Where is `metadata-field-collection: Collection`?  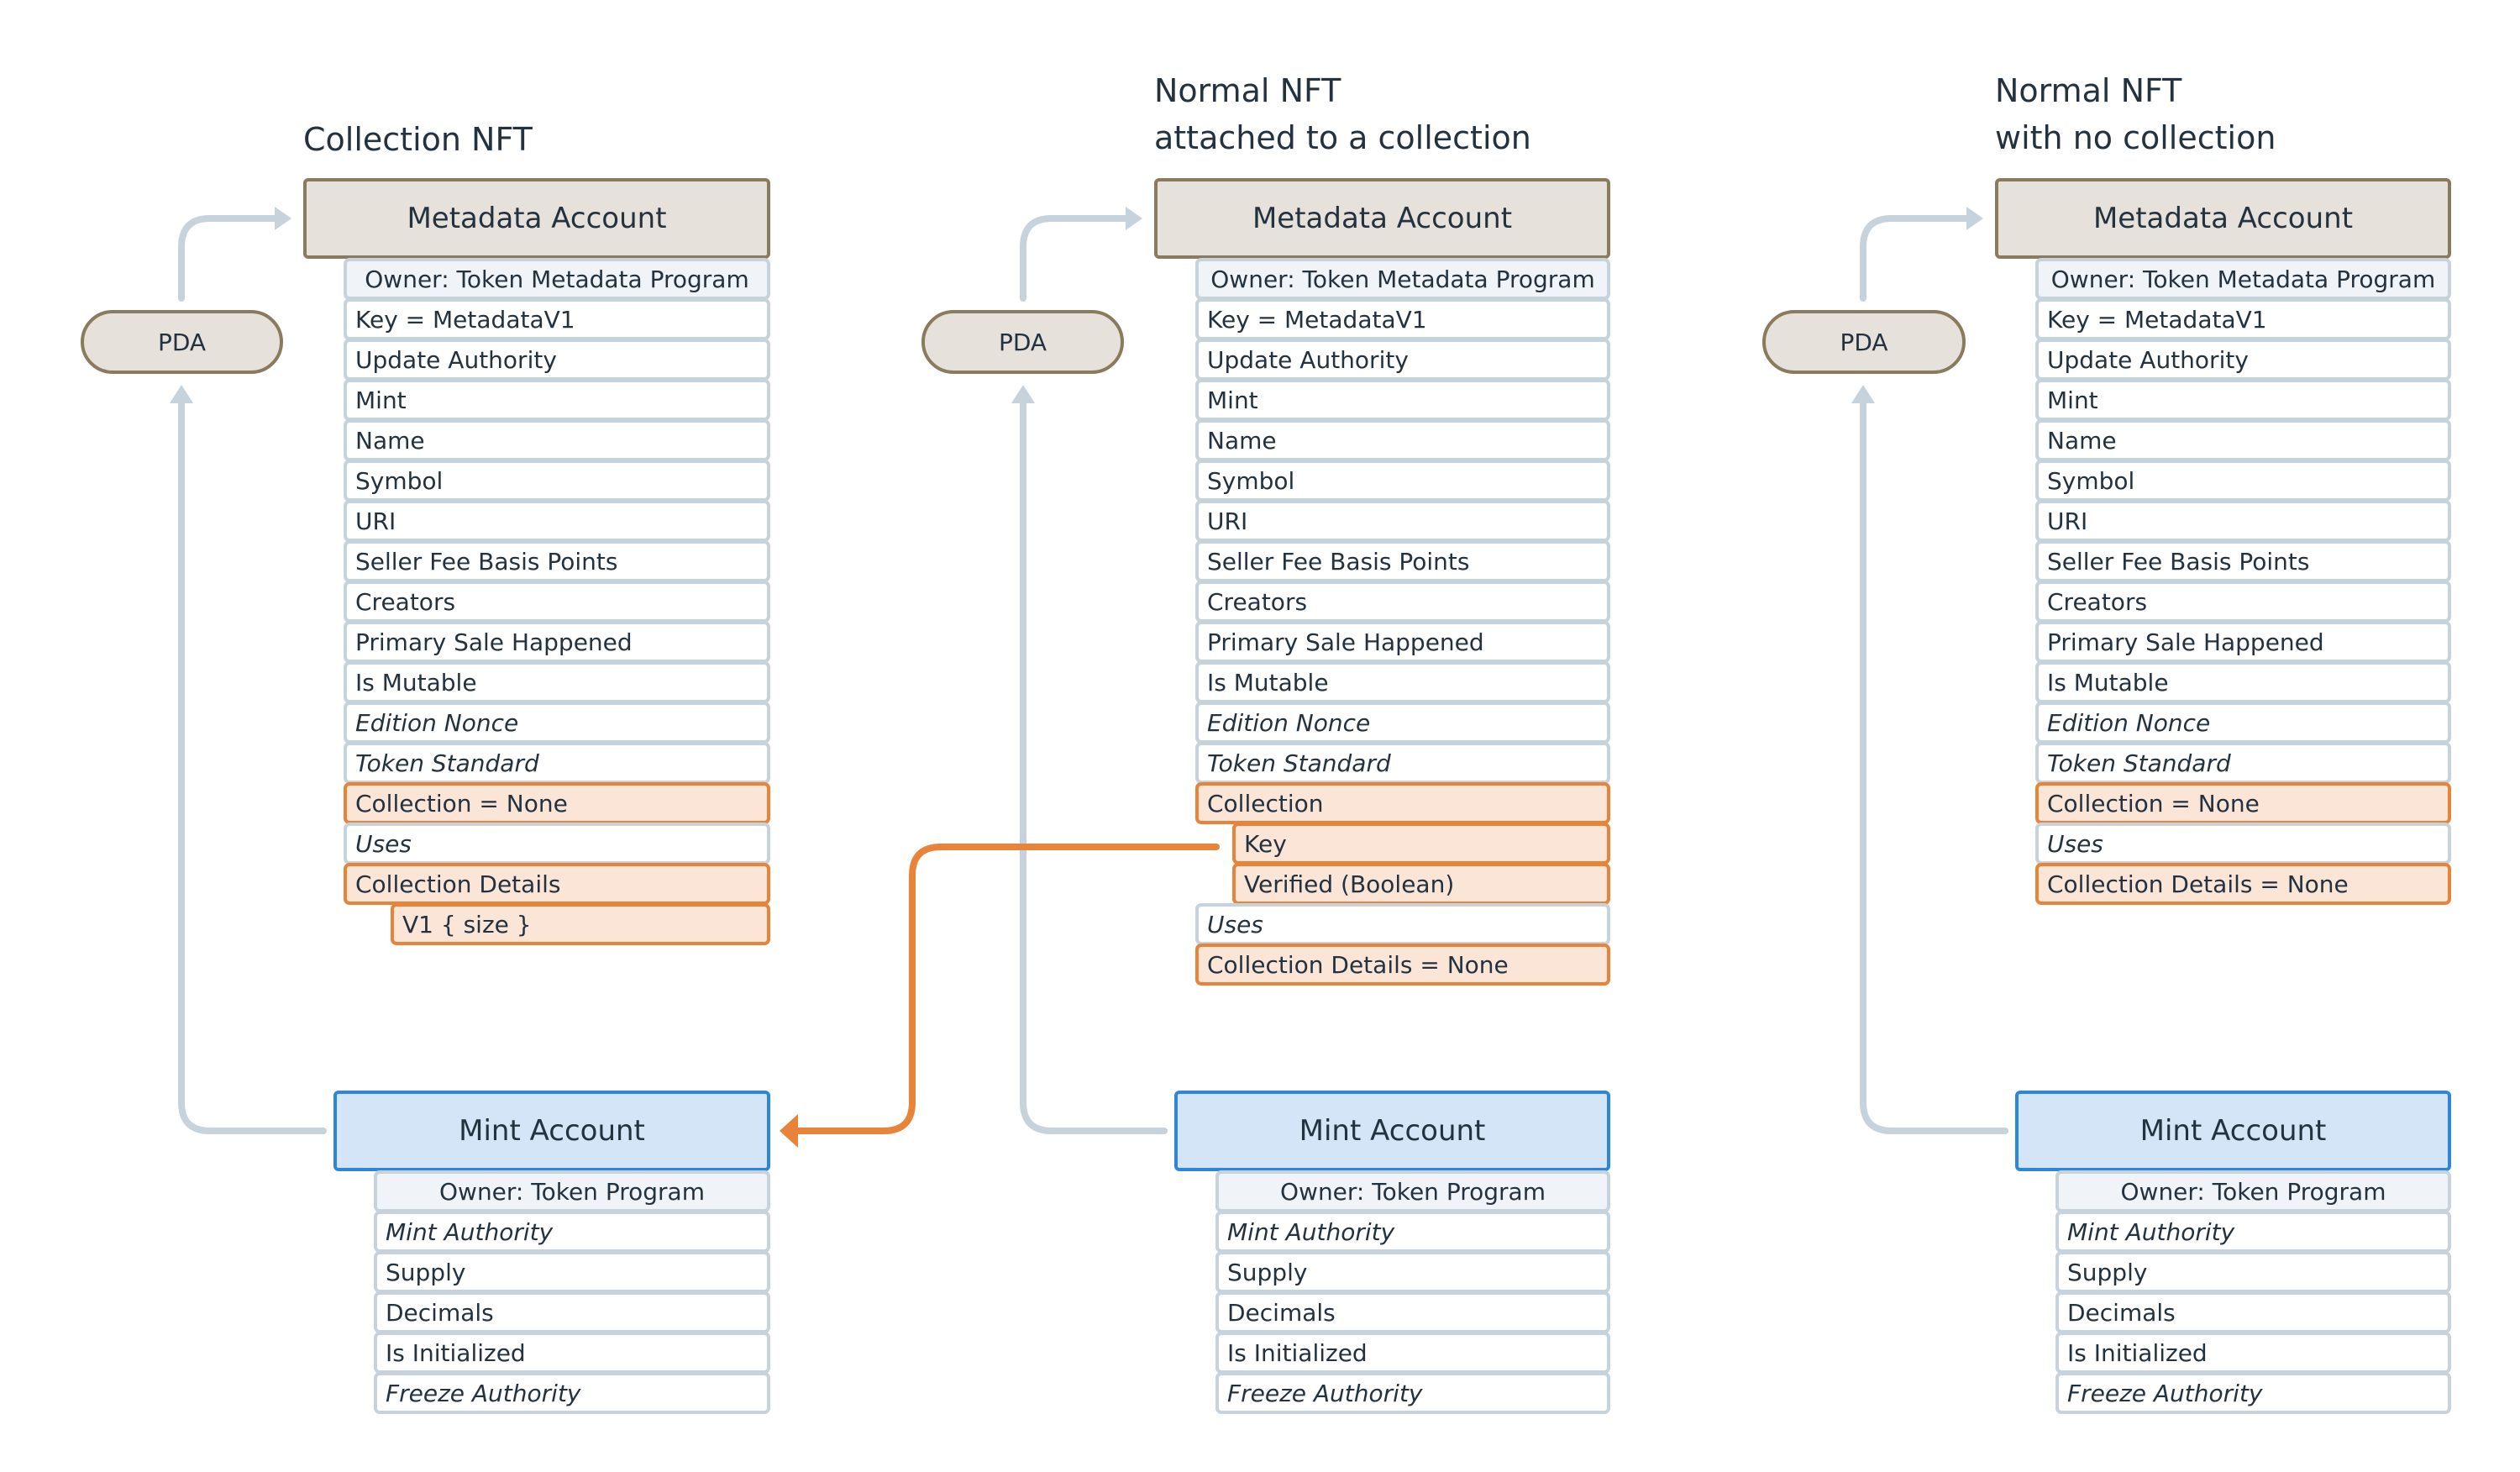 metadata-field-collection: Collection is located at coordinates (1402, 803).